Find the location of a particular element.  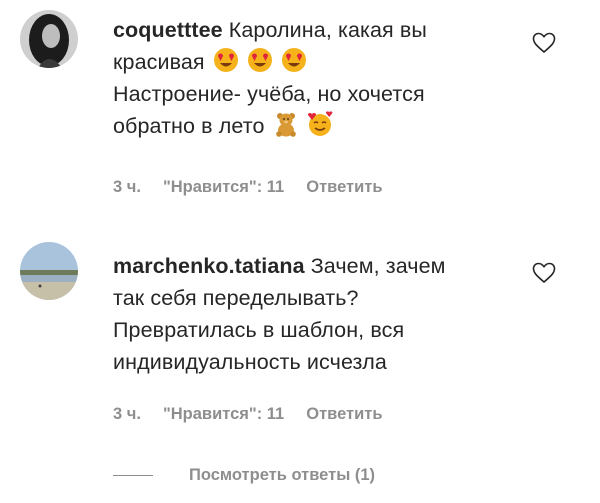

comment-line: Каролина, какая вы is located at coordinates (327, 30).